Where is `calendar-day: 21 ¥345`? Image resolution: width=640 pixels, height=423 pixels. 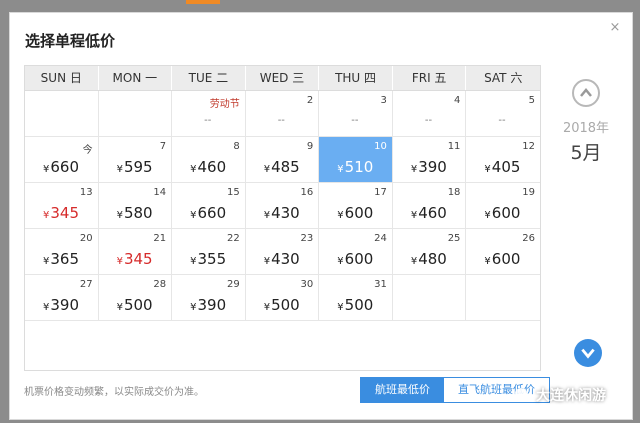 calendar-day: 21 ¥345 is located at coordinates (135, 252).